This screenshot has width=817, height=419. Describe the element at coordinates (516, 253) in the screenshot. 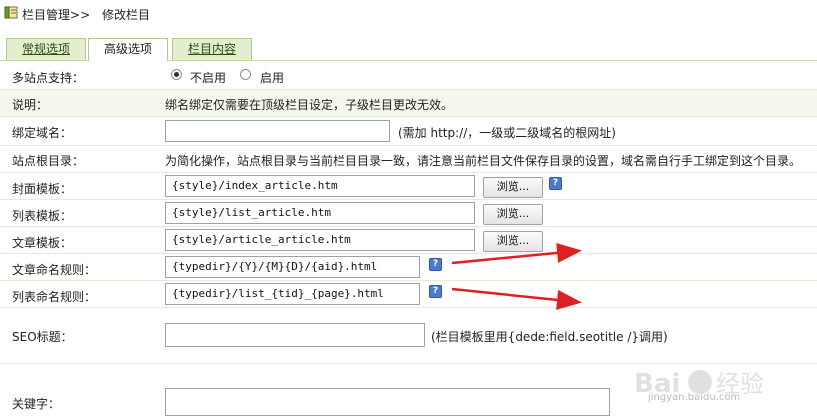

I see `arrow-article-naming` at that location.